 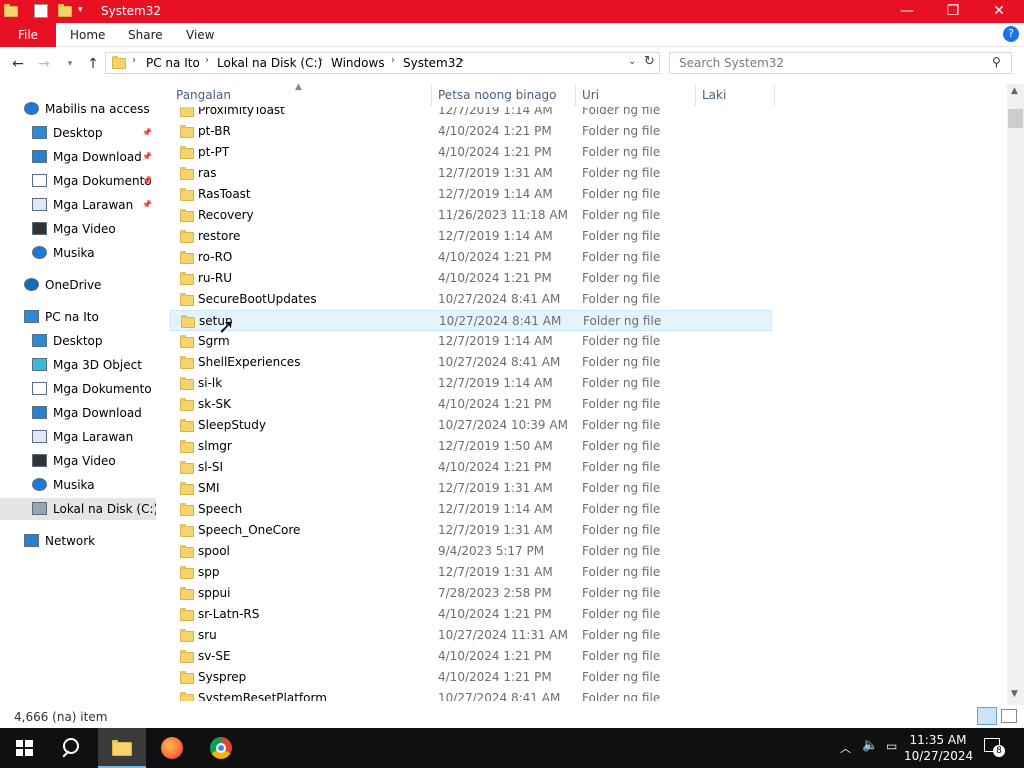 I want to click on tab-home: Home, so click(x=87, y=35).